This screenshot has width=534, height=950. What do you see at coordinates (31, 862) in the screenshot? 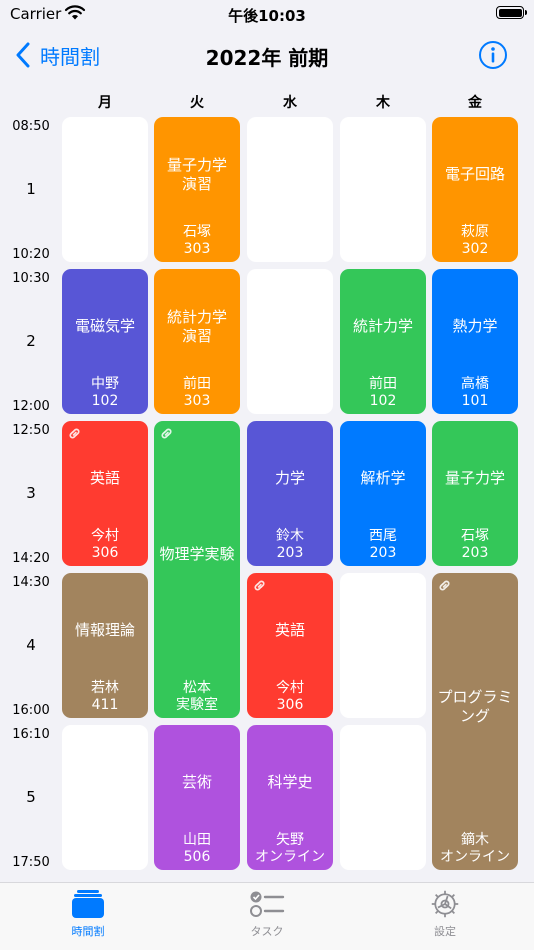
I see `period-end-time: 17:50` at bounding box center [31, 862].